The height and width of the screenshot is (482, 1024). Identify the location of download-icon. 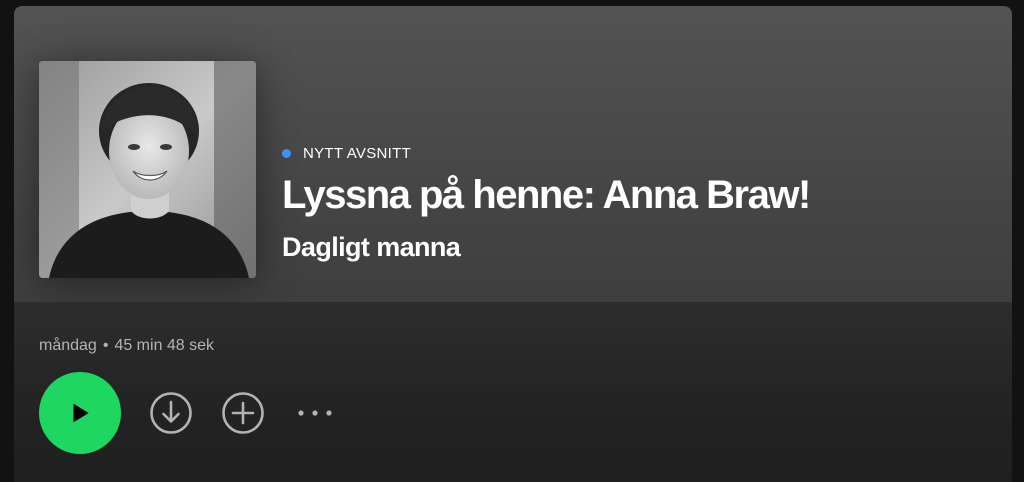
(171, 413).